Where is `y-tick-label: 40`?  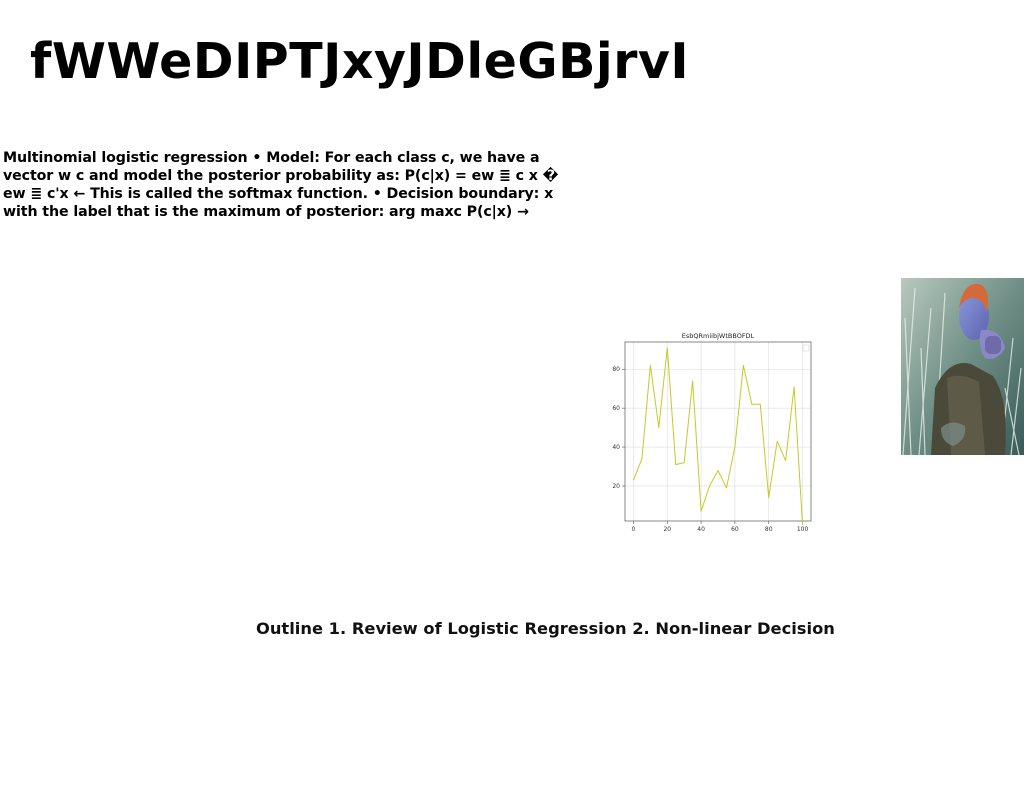 y-tick-label: 40 is located at coordinates (616, 447).